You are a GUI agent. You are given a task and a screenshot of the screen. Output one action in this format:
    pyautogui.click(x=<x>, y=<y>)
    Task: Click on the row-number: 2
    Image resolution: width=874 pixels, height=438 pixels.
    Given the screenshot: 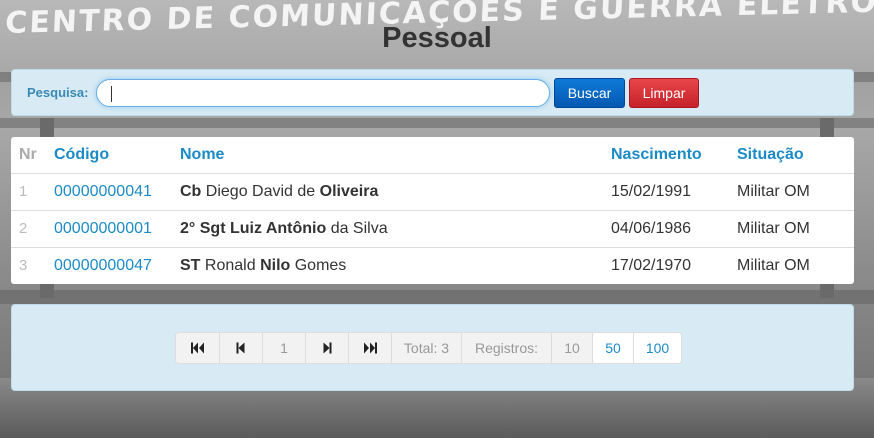 What is the action you would take?
    pyautogui.click(x=23, y=228)
    